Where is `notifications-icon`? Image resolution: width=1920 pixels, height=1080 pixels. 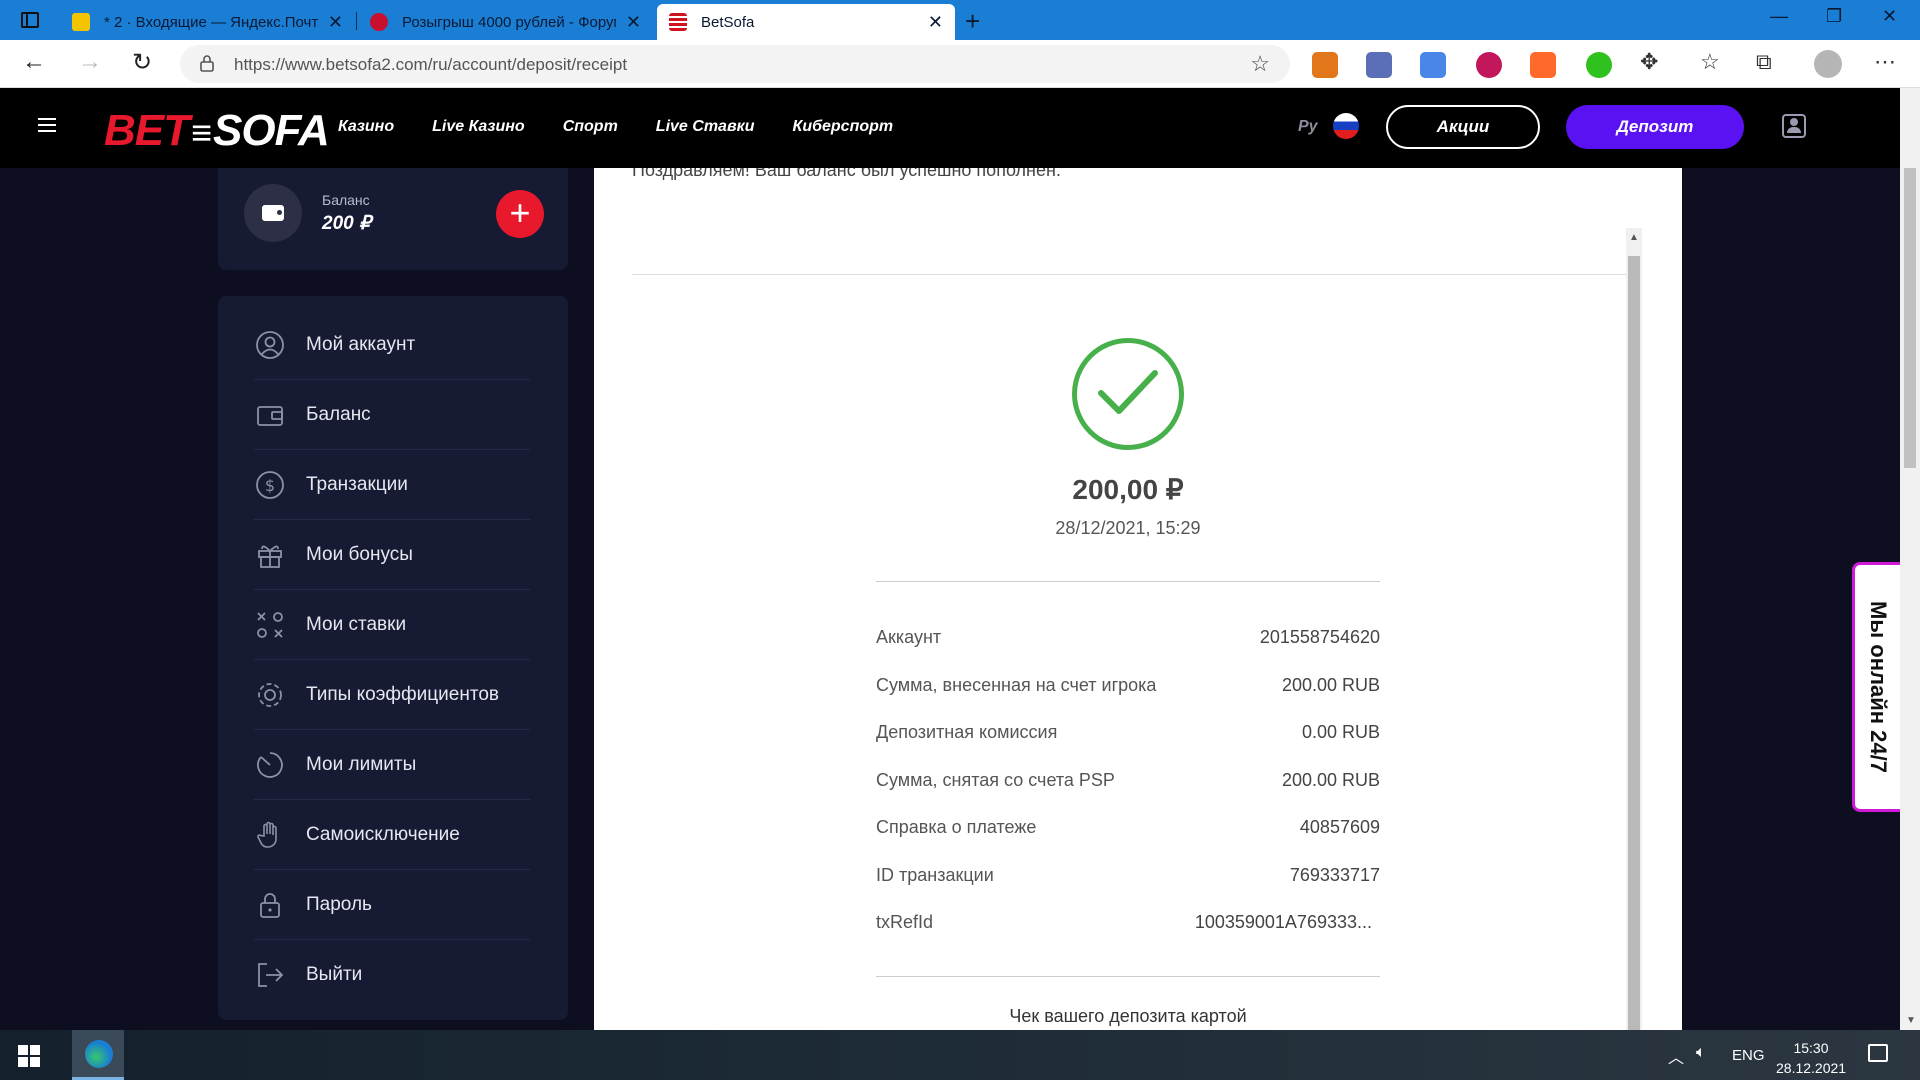 notifications-icon is located at coordinates (1878, 1053).